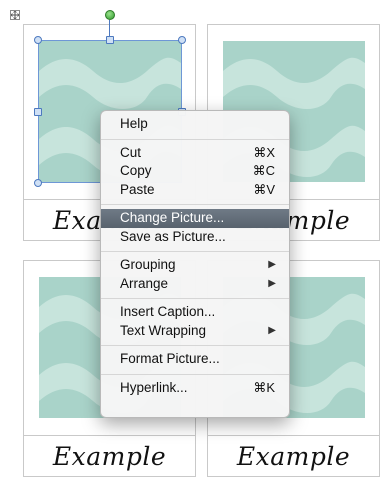 This screenshot has height=490, width=387. Describe the element at coordinates (195, 171) in the screenshot. I see `menu-item-copy: Copy ⌘C` at that location.